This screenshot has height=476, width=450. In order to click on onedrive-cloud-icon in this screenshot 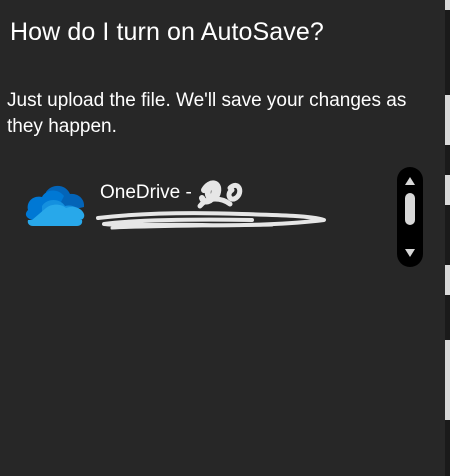, I will do `click(55, 205)`.